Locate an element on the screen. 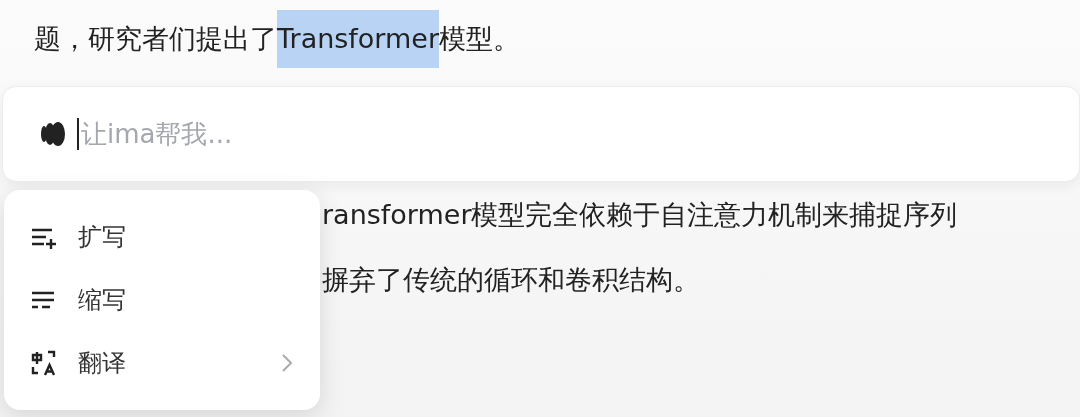 This screenshot has width=1080, height=417. body-text: 题，研究者们提出了 is located at coordinates (155, 39).